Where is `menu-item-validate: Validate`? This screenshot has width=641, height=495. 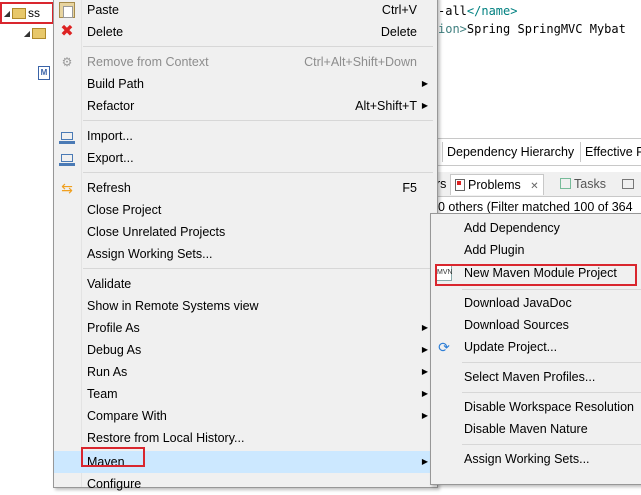 menu-item-validate: Validate is located at coordinates (245, 284).